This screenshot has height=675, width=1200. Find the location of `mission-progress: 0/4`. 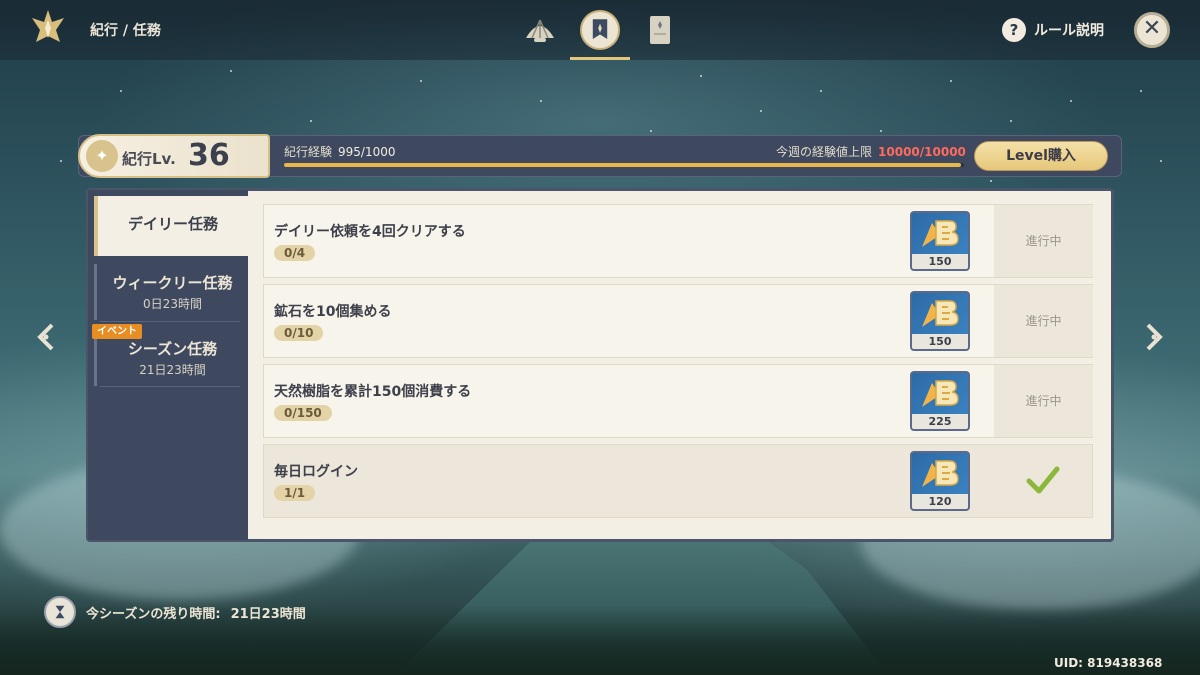

mission-progress: 0/4 is located at coordinates (295, 253).